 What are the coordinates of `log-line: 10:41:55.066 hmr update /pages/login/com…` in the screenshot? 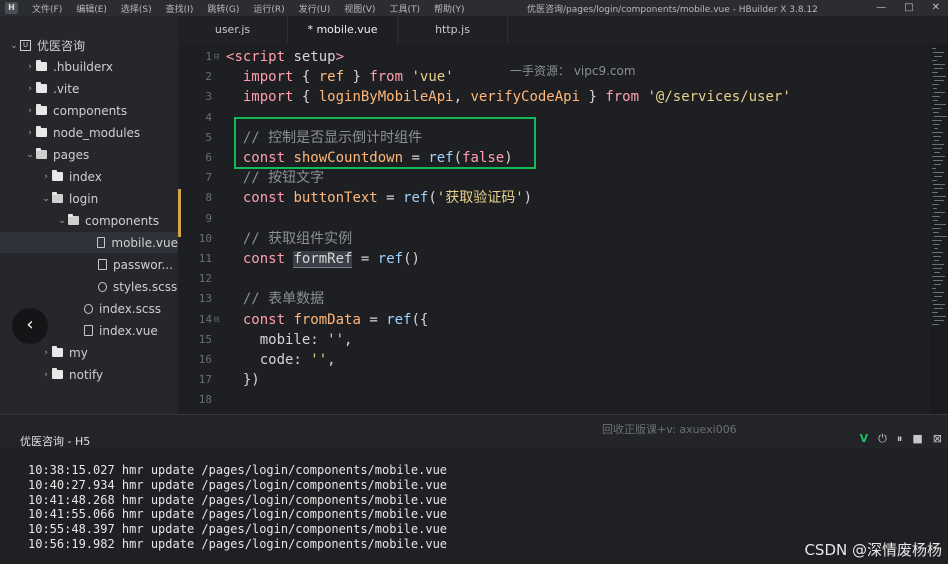 It's located at (238, 514).